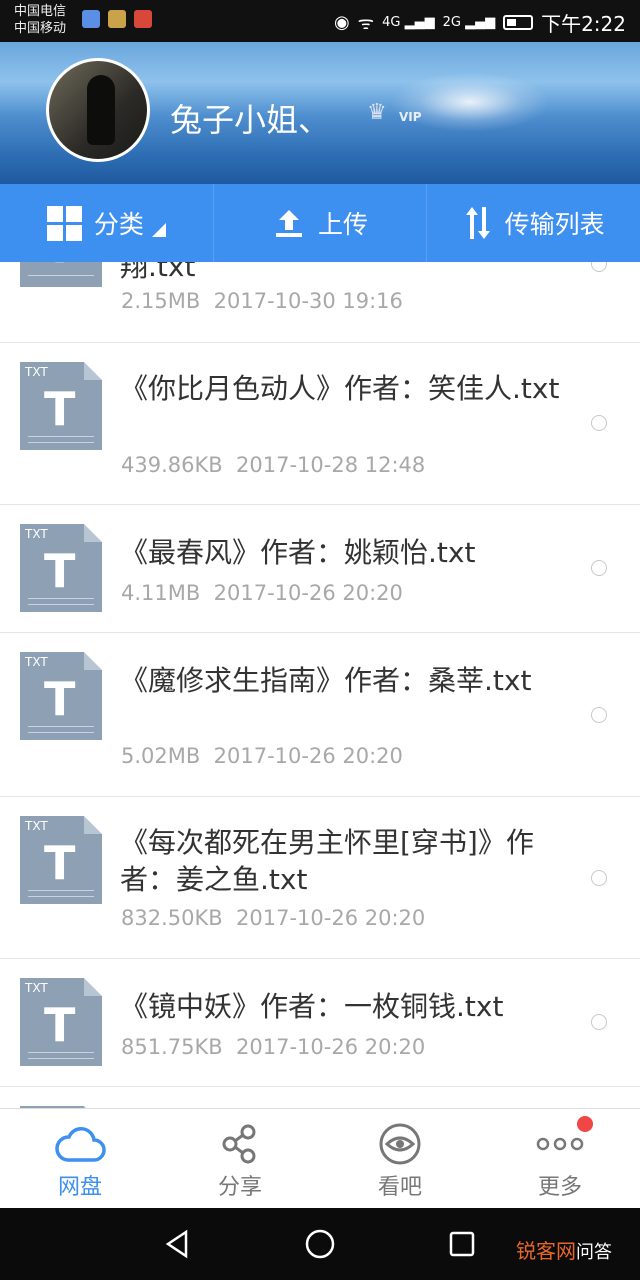  I want to click on category-label: 分类, so click(118, 224).